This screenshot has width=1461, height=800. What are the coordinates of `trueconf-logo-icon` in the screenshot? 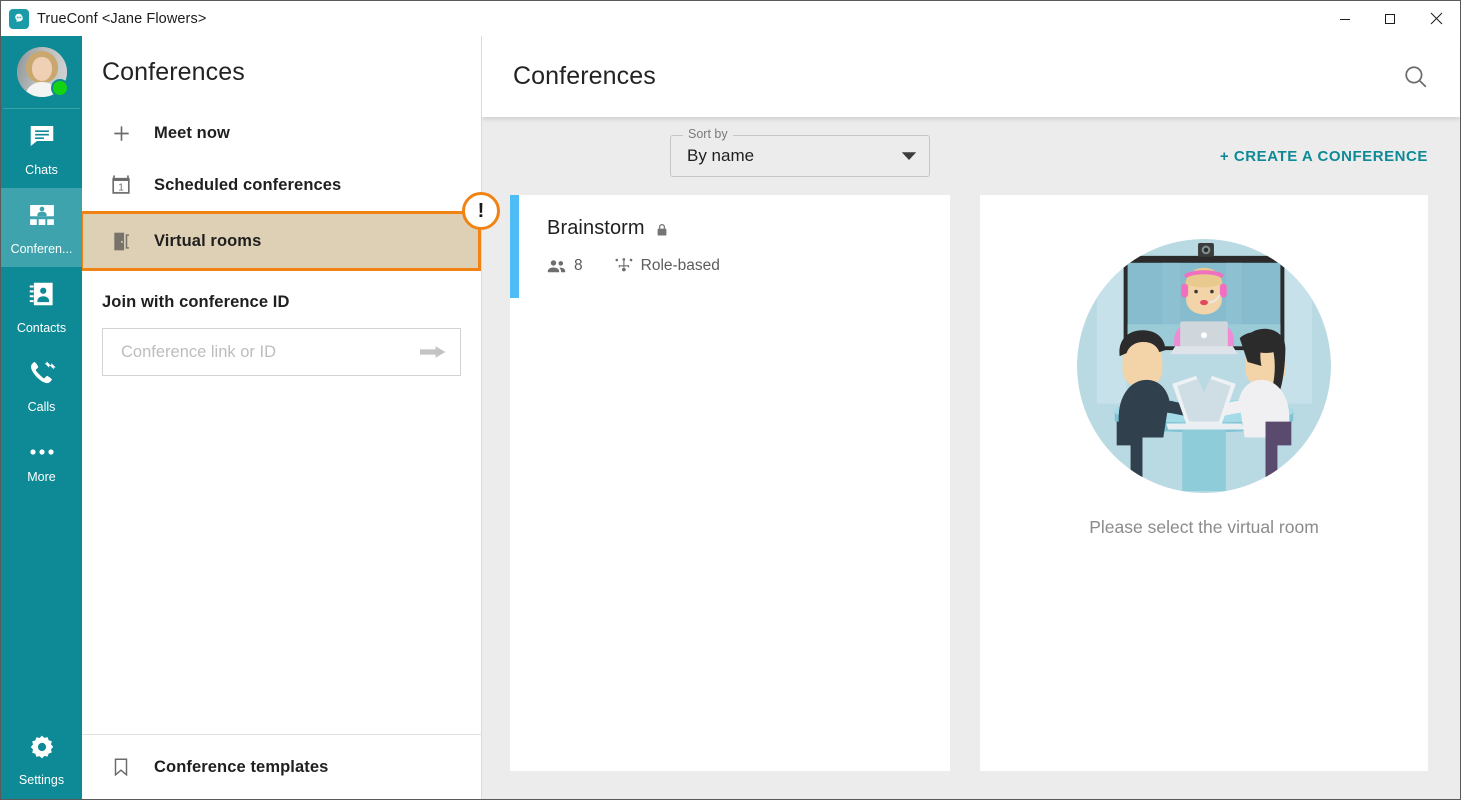 It's located at (19, 18).